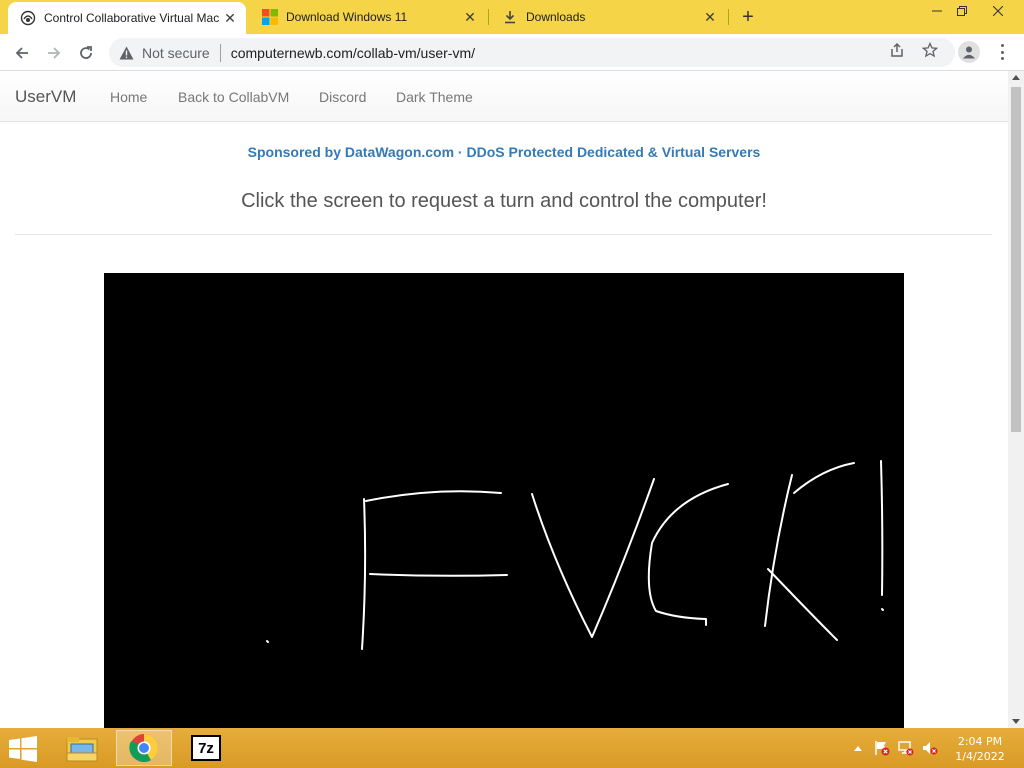  I want to click on action-center-flag-icon, so click(882, 748).